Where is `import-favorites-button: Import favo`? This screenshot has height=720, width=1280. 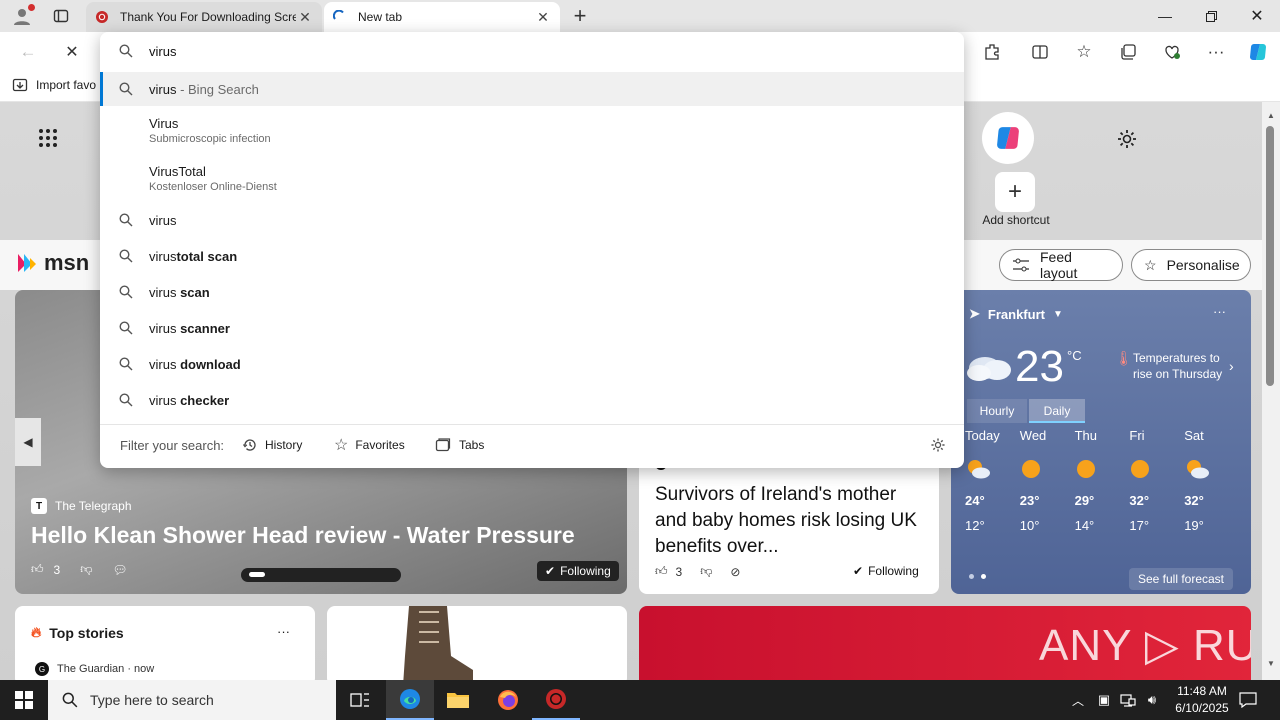
import-favorites-button: Import favo is located at coordinates (54, 85).